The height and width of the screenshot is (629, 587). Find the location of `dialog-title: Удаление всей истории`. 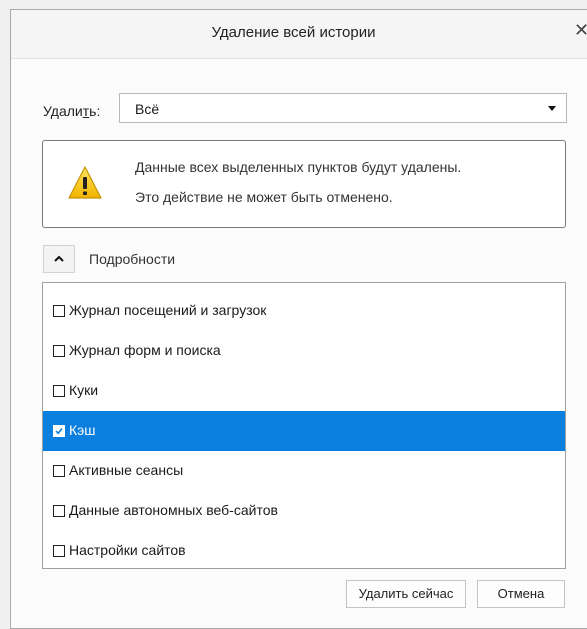

dialog-title: Удаление всей истории is located at coordinates (293, 32).